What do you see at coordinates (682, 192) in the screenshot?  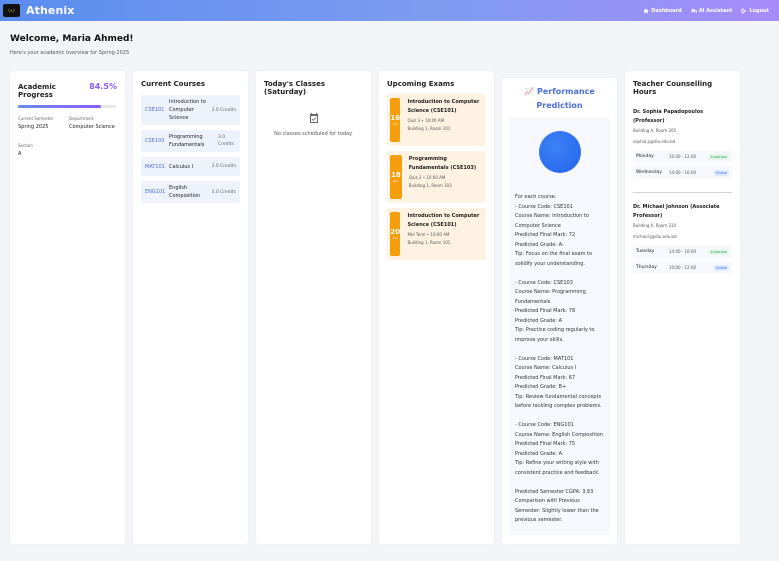 I see `teacher-divider` at bounding box center [682, 192].